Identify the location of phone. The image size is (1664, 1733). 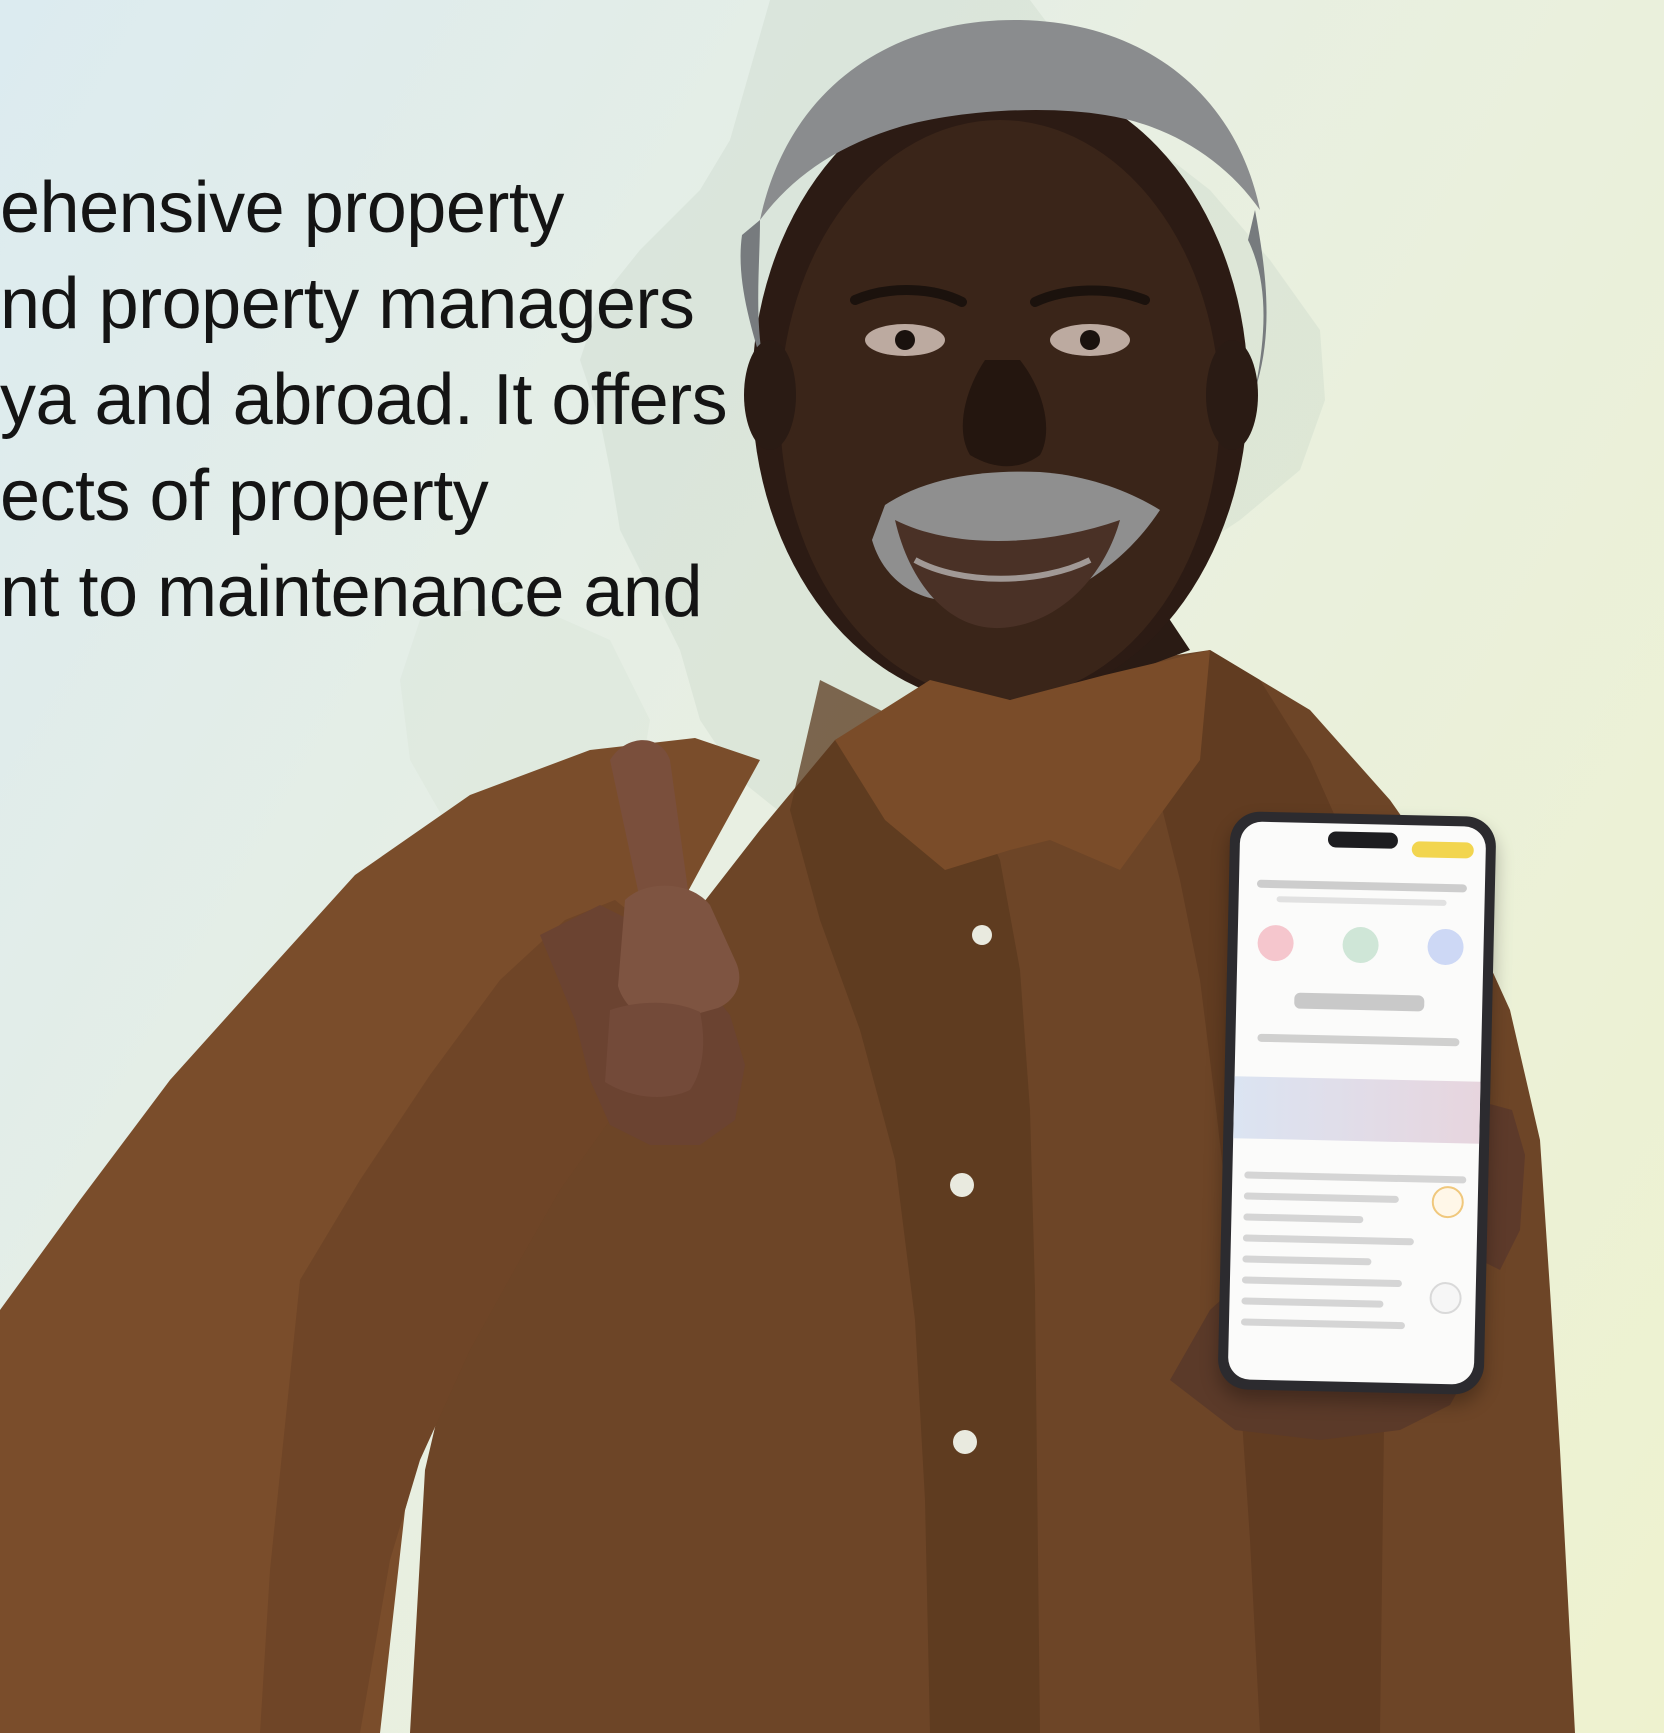
(1357, 1103).